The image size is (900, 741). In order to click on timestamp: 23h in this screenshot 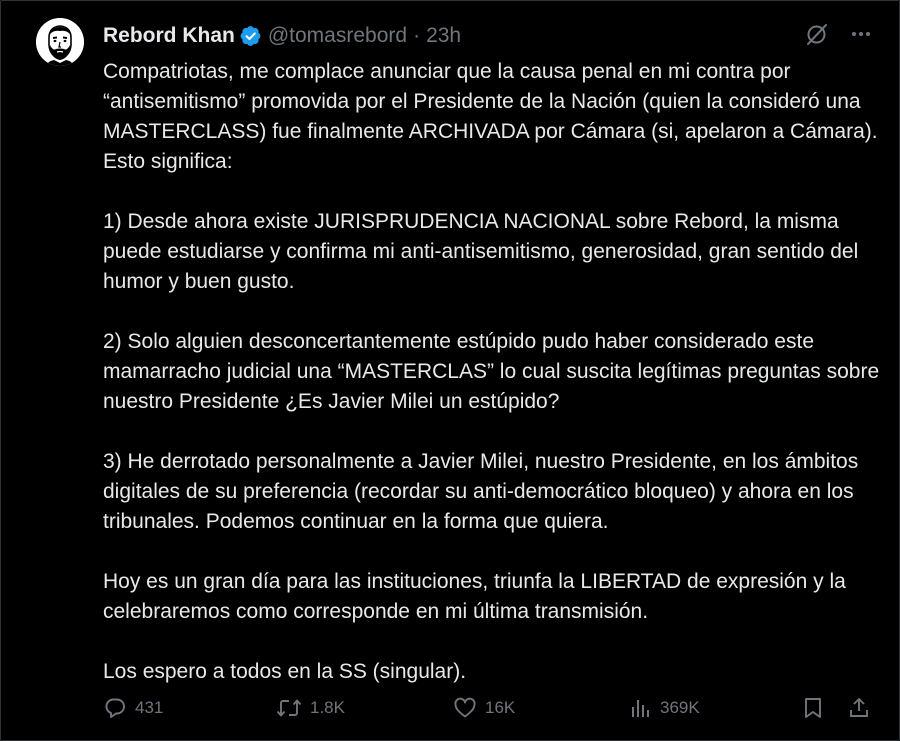, I will do `click(443, 36)`.